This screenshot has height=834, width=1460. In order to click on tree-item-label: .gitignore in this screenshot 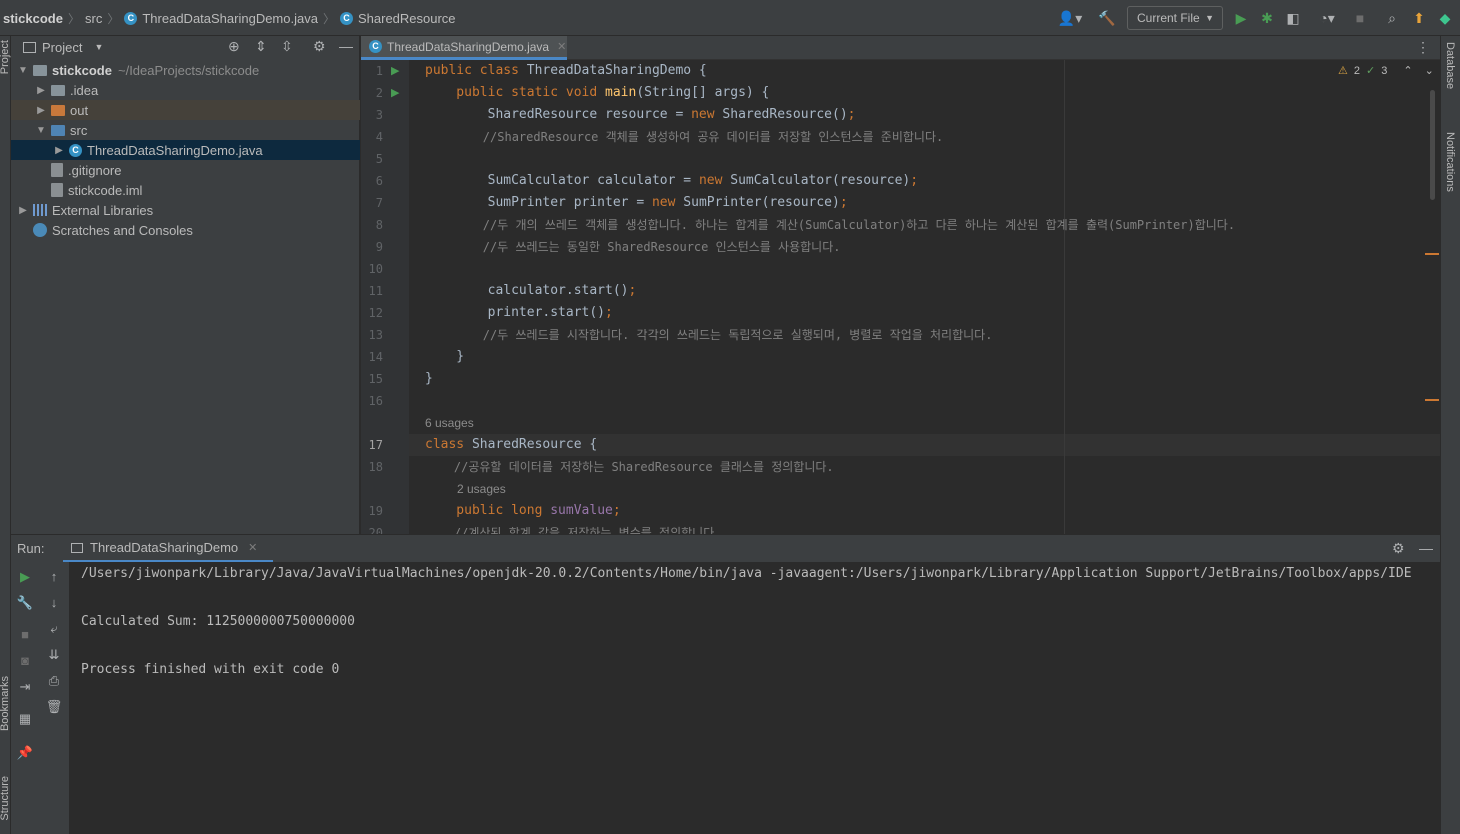, I will do `click(95, 170)`.